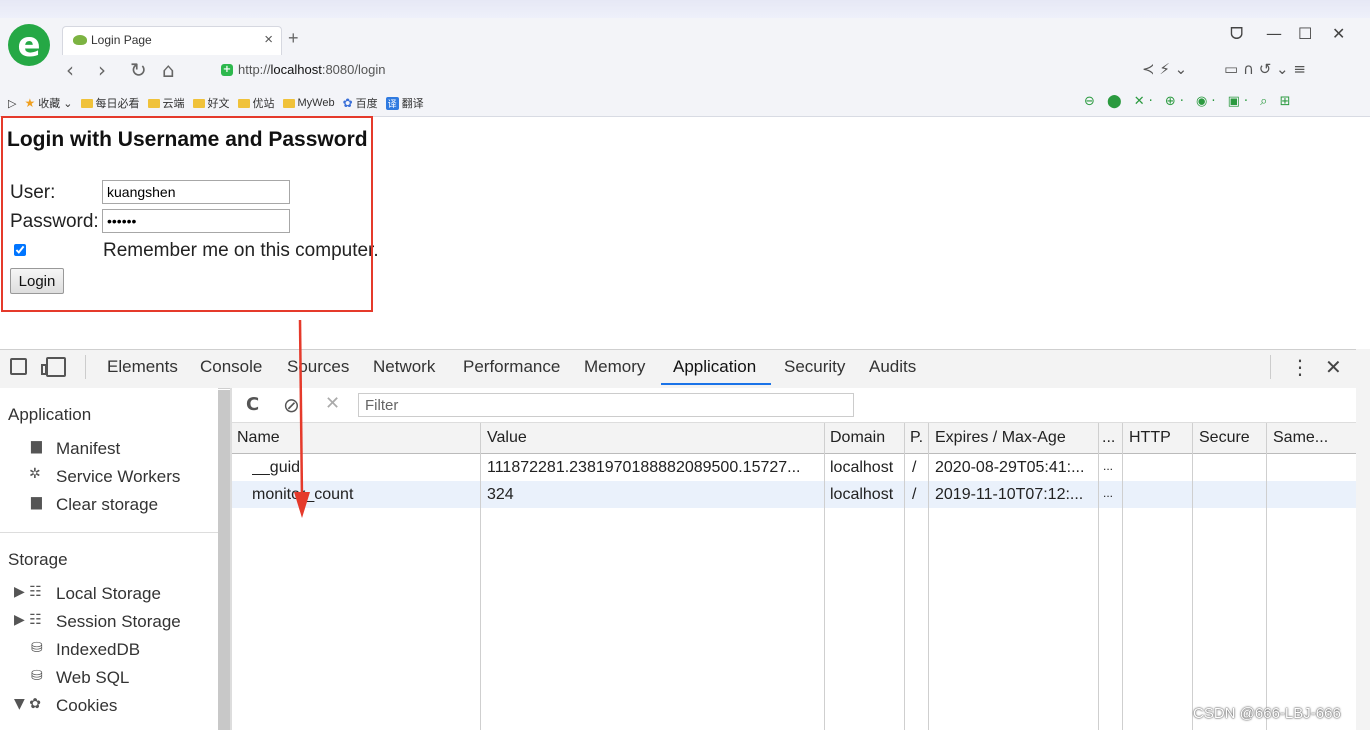 The image size is (1370, 730). I want to click on column-header-value: Value, so click(652, 438).